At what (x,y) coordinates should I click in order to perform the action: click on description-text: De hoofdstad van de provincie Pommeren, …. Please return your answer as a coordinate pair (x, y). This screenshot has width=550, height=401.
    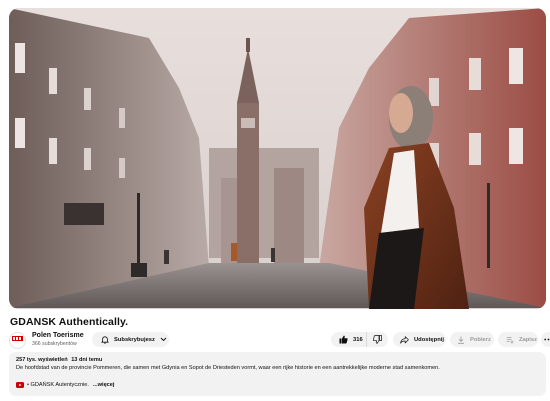
    Looking at the image, I should click on (228, 368).